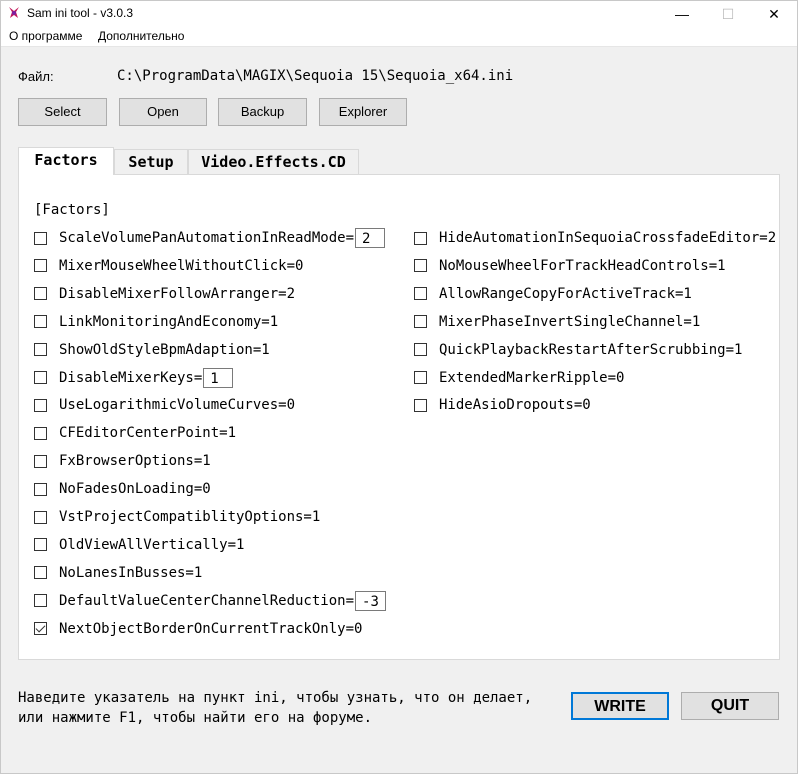 This screenshot has width=798, height=774. I want to click on minimize-button: —, so click(682, 14).